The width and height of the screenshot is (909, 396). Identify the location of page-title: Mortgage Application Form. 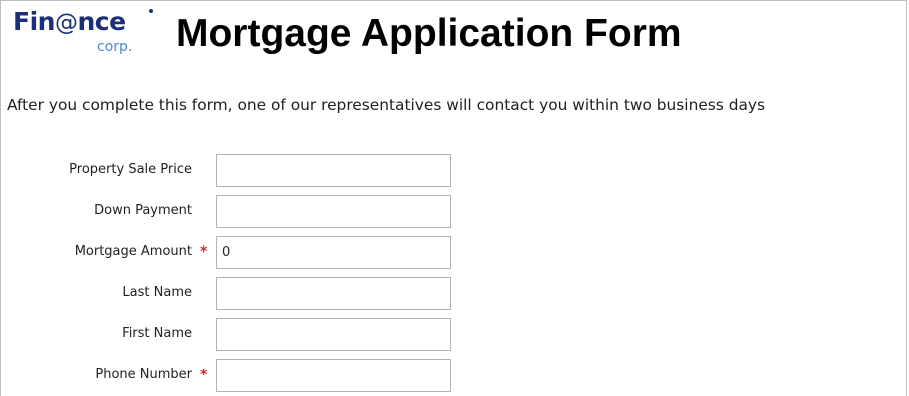
(429, 33).